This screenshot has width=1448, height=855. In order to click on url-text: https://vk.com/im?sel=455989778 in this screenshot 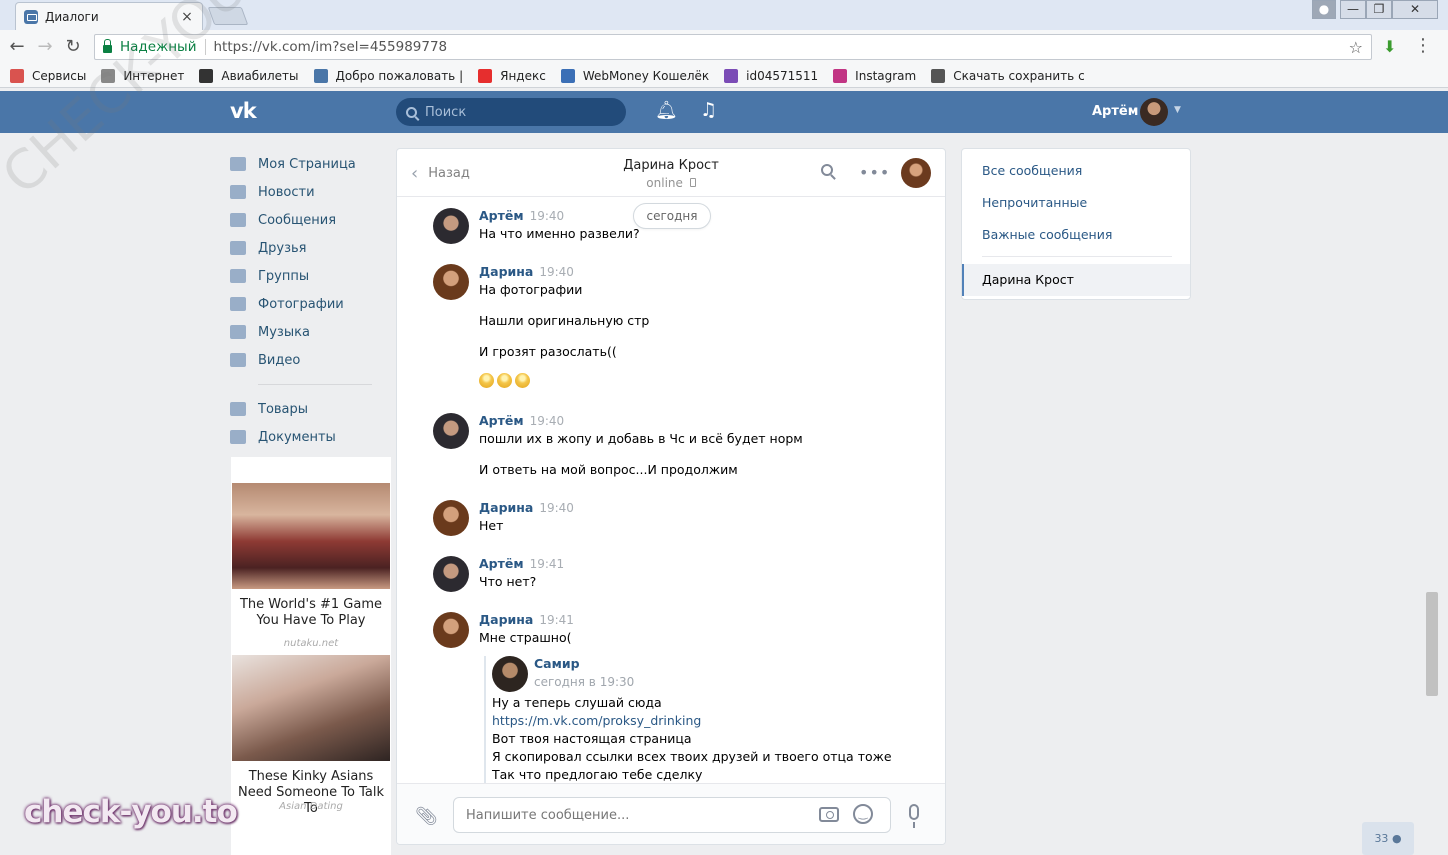, I will do `click(781, 47)`.